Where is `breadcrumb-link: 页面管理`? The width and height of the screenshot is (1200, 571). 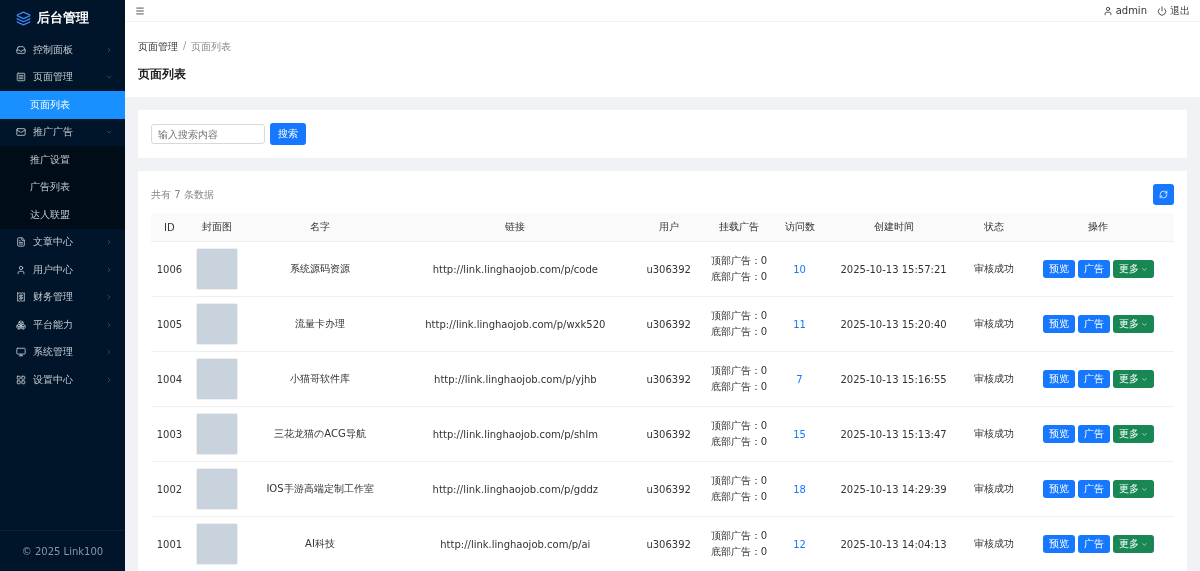 breadcrumb-link: 页面管理 is located at coordinates (158, 47).